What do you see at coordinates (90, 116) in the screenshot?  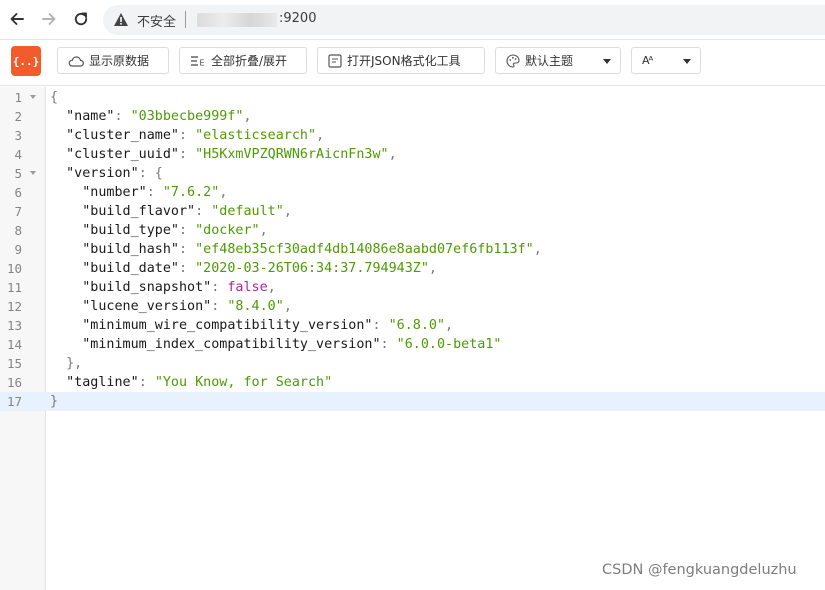 I see `json-key: "name"` at bounding box center [90, 116].